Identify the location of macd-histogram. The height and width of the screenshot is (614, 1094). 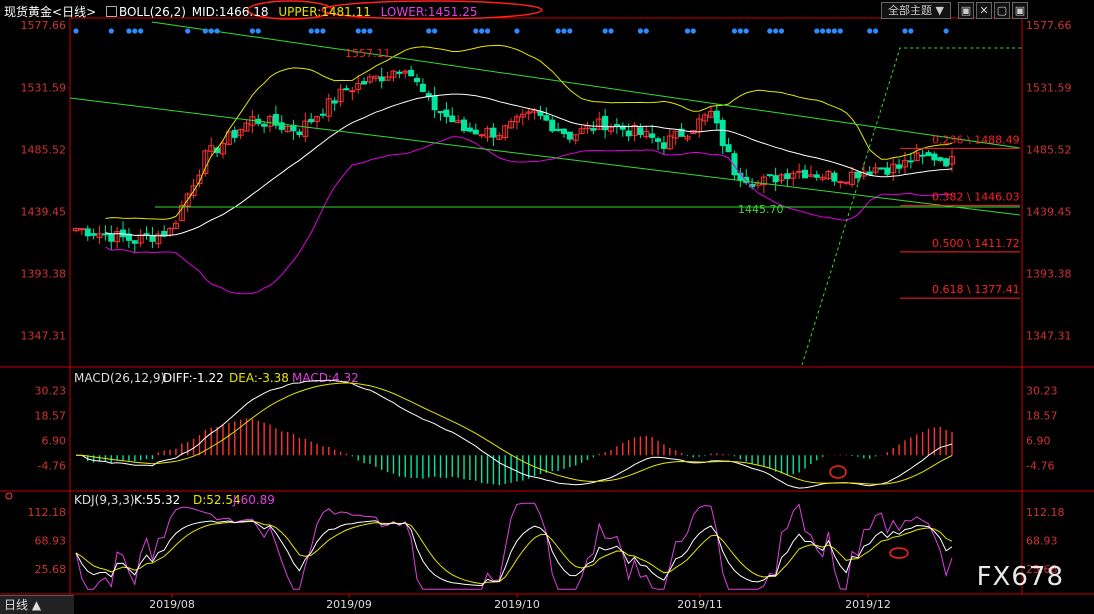
(517, 452).